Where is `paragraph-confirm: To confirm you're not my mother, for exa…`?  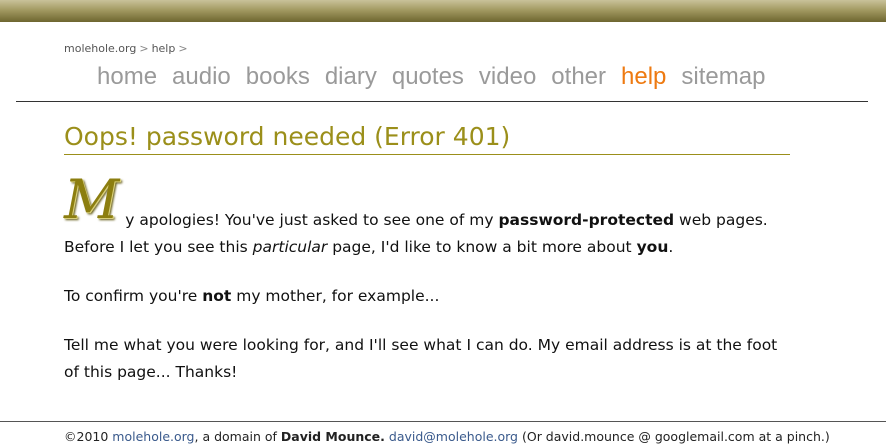 paragraph-confirm: To confirm you're not my mother, for exa… is located at coordinates (425, 296).